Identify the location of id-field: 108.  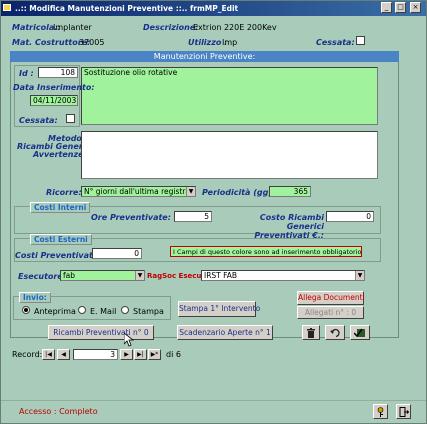
(58, 72).